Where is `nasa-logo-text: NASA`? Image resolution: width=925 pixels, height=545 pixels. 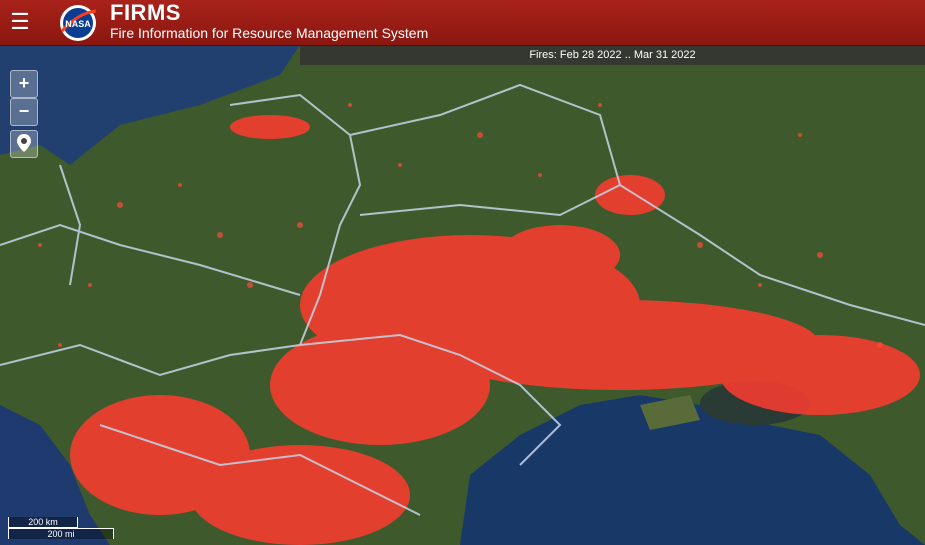
nasa-logo-text: NASA is located at coordinates (78, 24).